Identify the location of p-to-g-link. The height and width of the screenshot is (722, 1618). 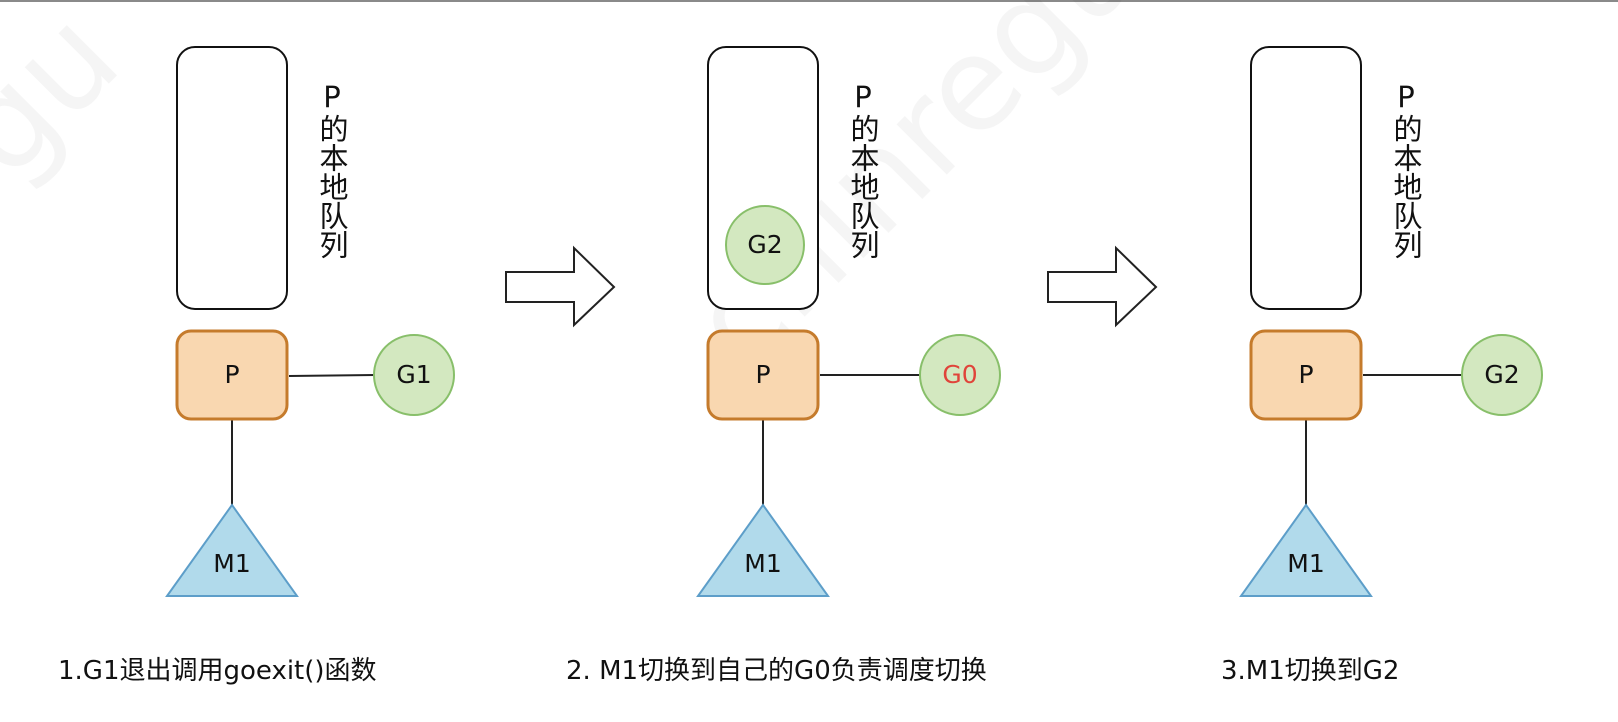
(332, 375).